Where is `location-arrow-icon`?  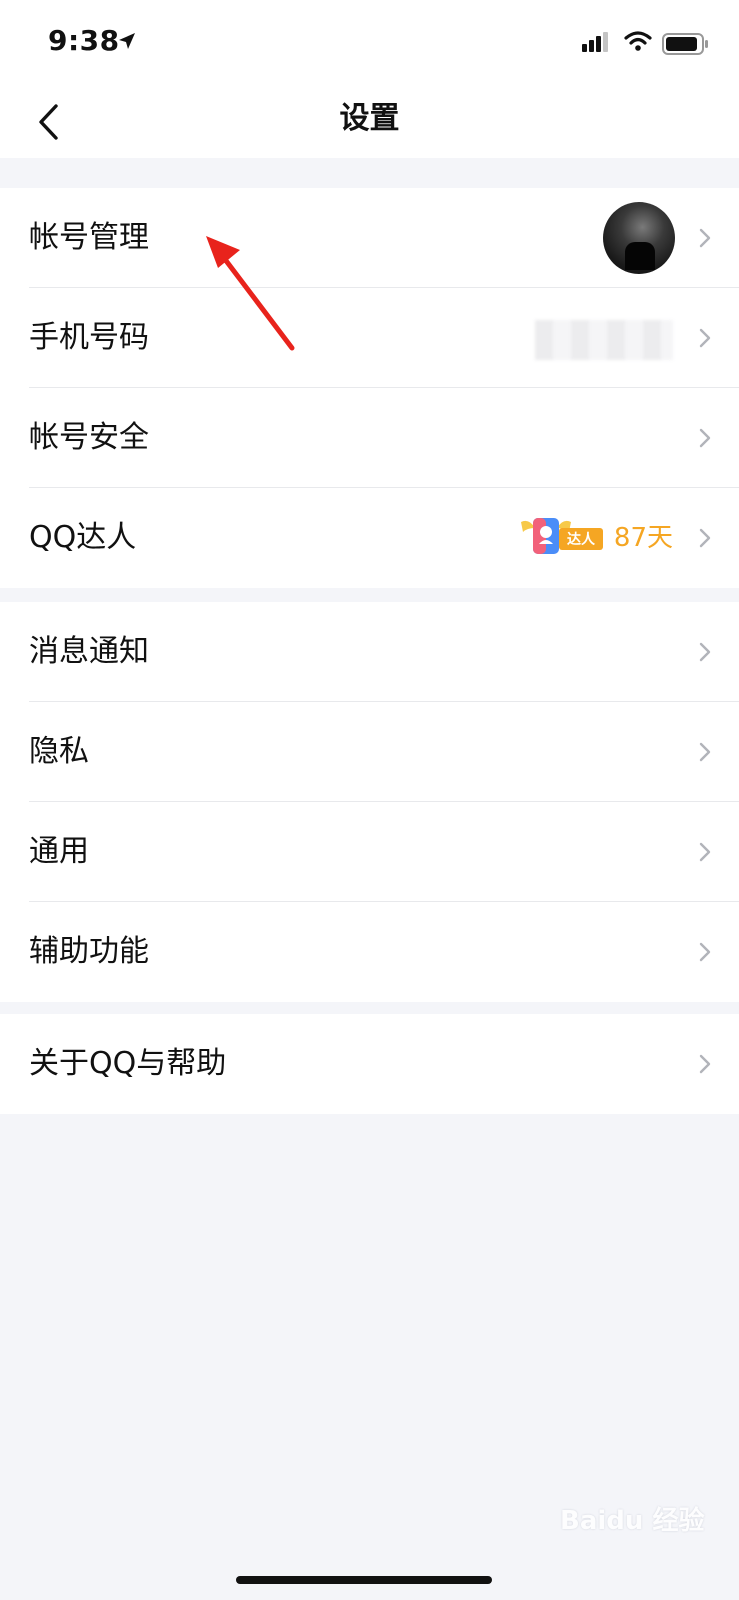
location-arrow-icon is located at coordinates (127, 41).